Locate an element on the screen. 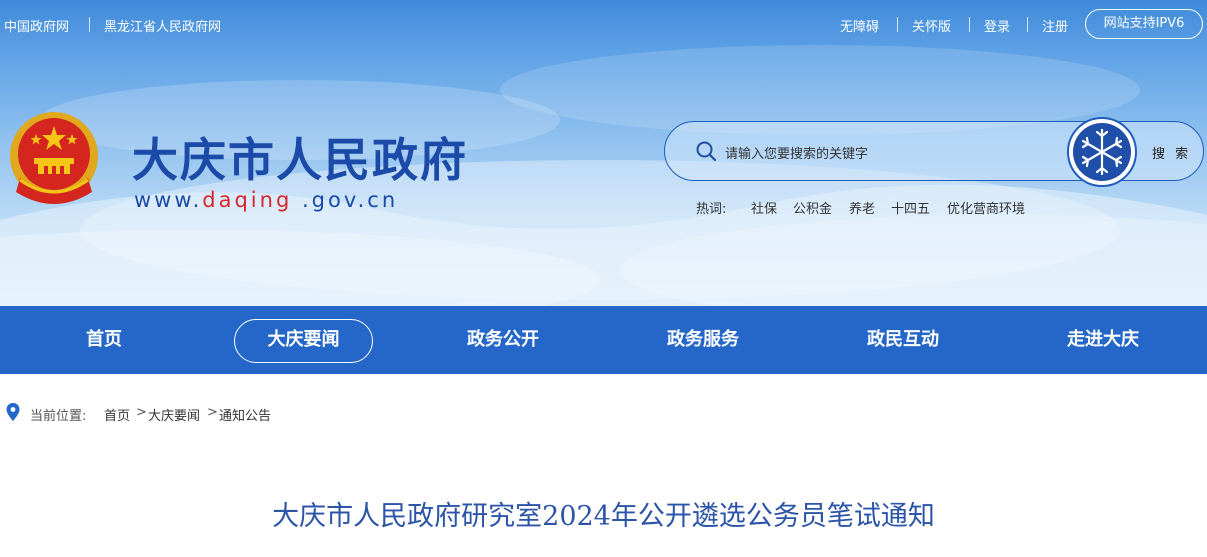 The width and height of the screenshot is (1207, 557). nav-item-daqing-news: 大庆要闻 is located at coordinates (303, 340).